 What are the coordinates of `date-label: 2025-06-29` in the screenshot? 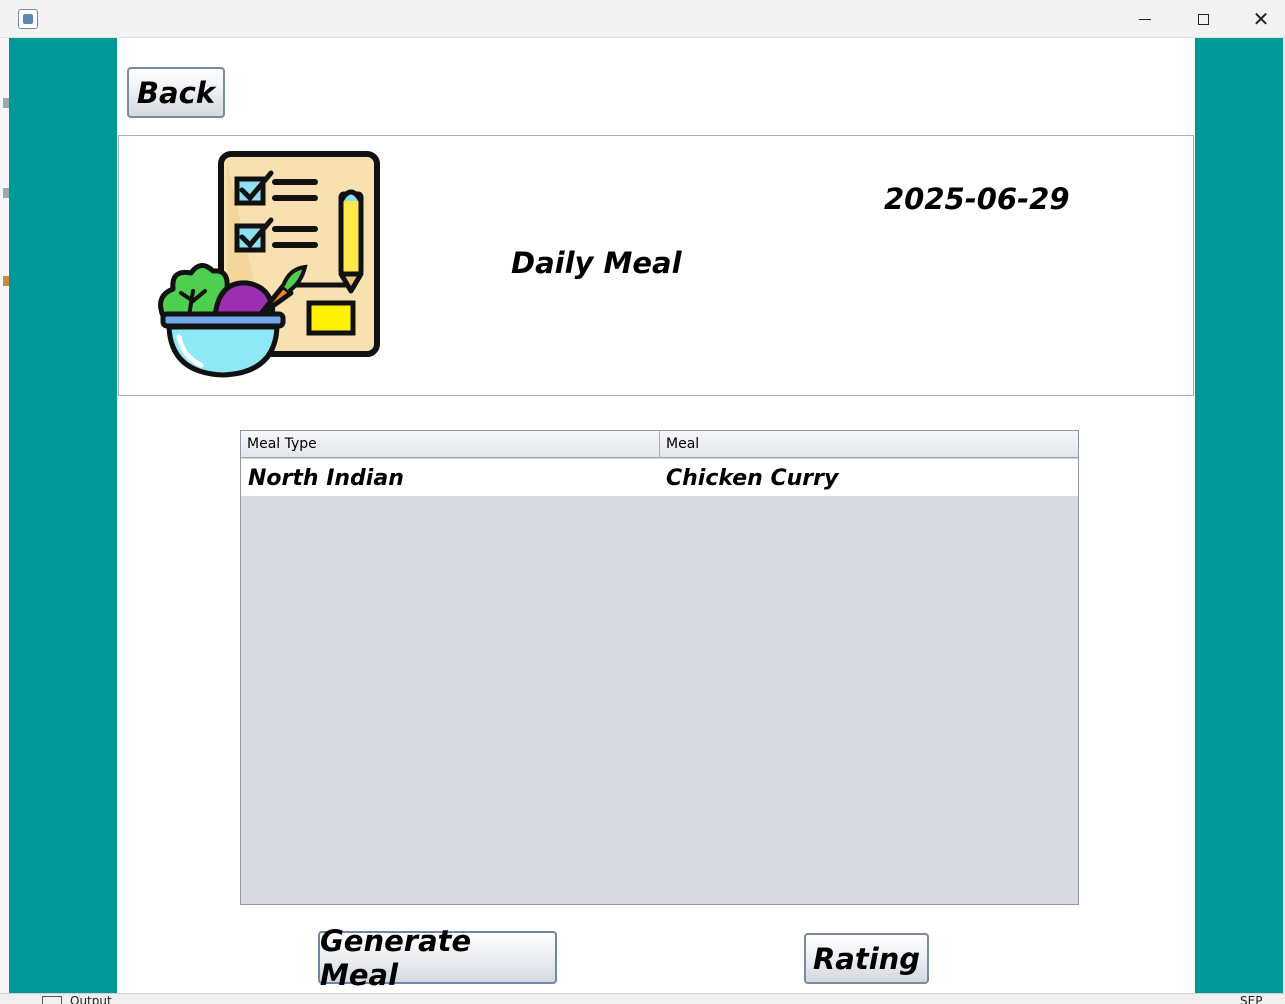 It's located at (977, 199).